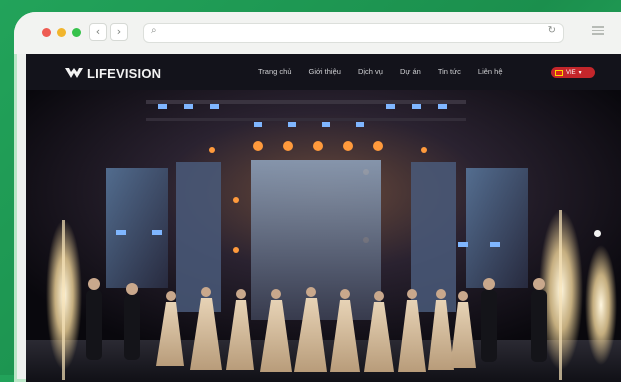 This screenshot has height=382, width=621. What do you see at coordinates (580, 72) in the screenshot?
I see `chevron-down-icon: ▼` at bounding box center [580, 72].